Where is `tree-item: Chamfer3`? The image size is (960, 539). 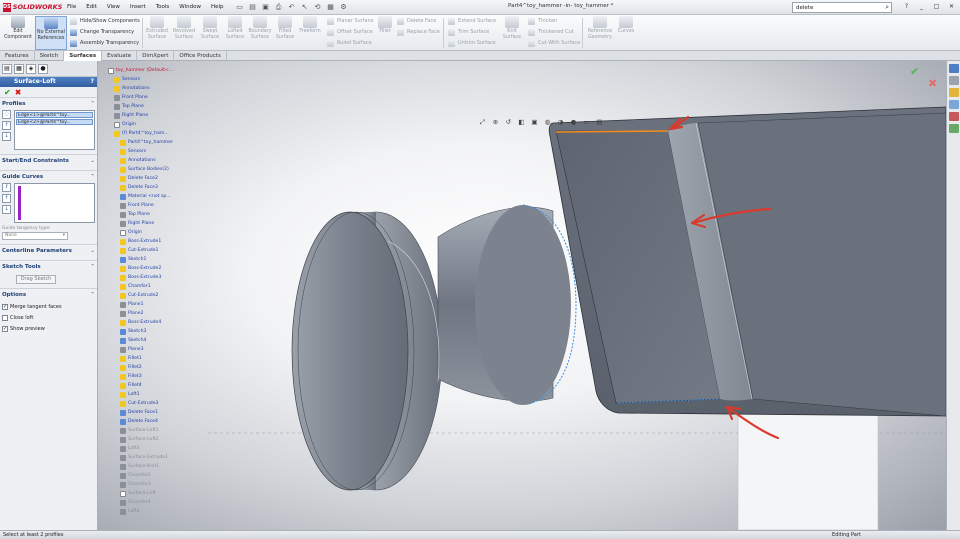 tree-item: Chamfer3 is located at coordinates (153, 484).